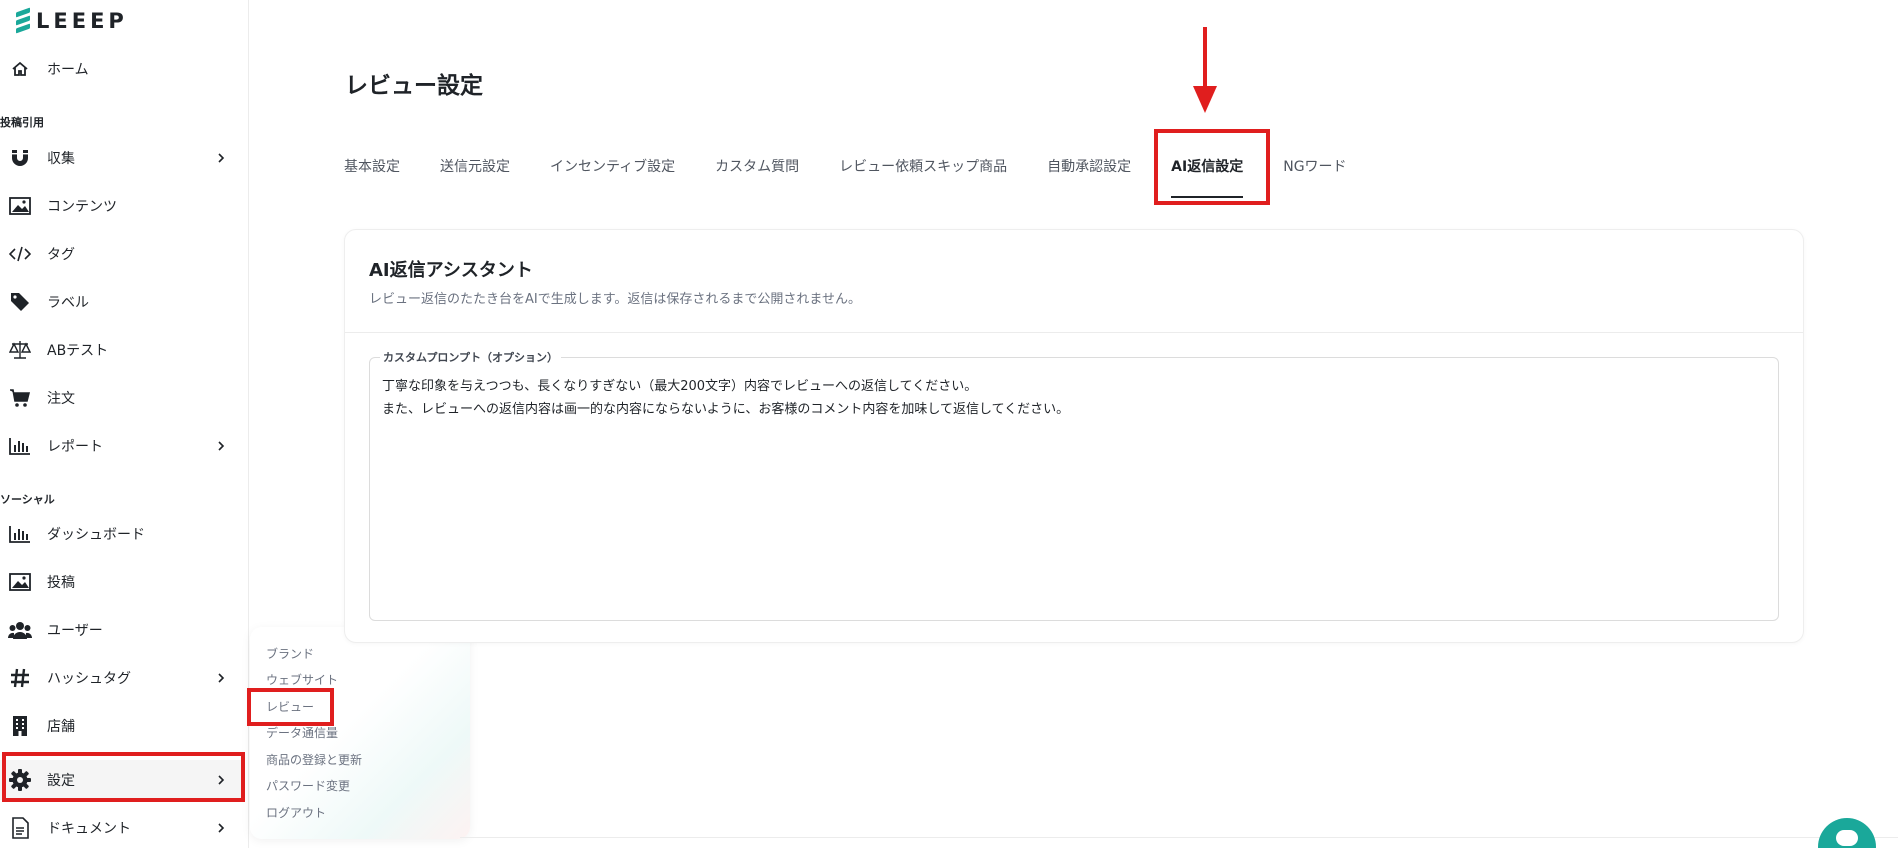 The height and width of the screenshot is (848, 1898). I want to click on submenu-item-product-update: 商品の登録と更新, so click(314, 759).